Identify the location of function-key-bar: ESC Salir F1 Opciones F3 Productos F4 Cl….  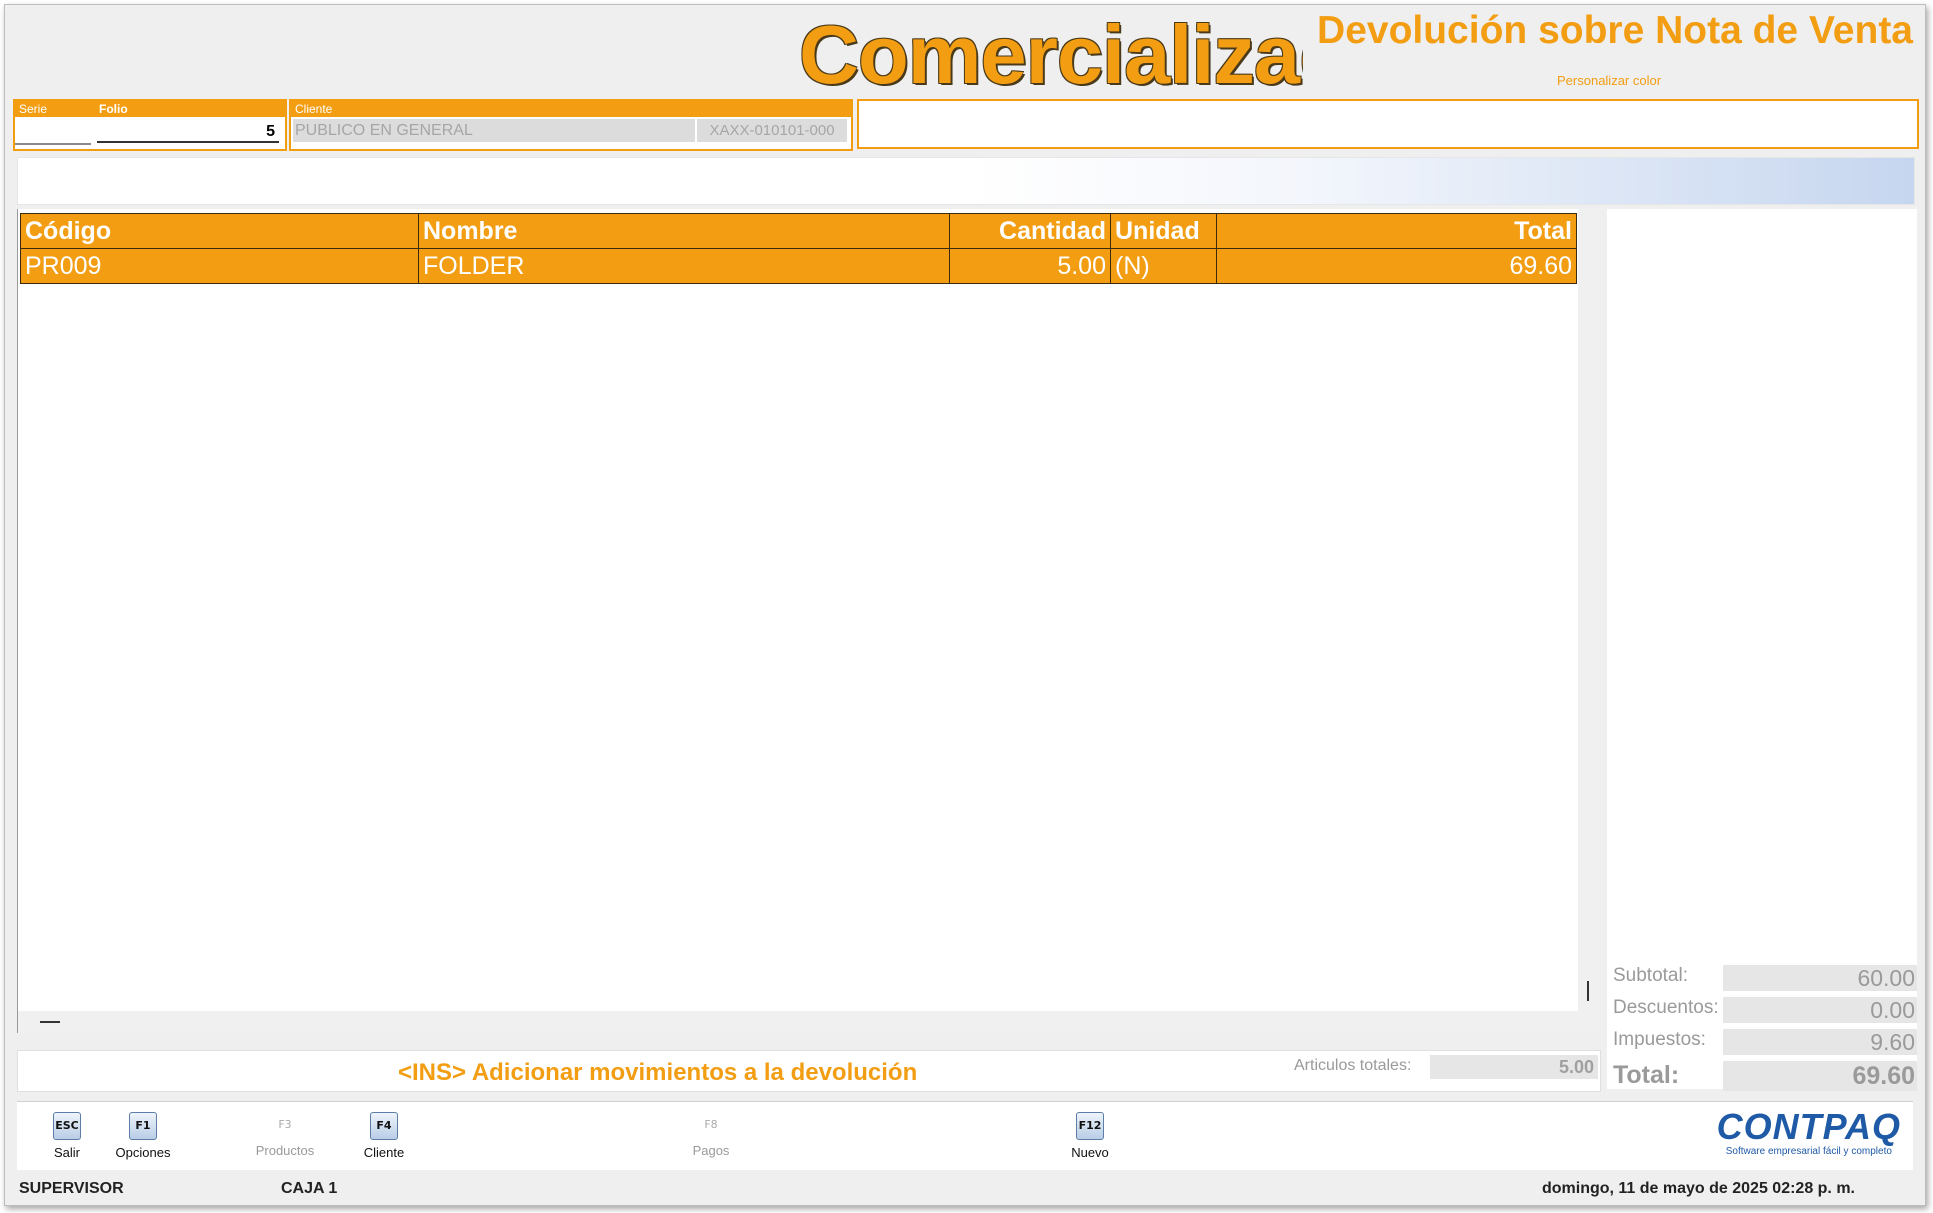
(965, 1135).